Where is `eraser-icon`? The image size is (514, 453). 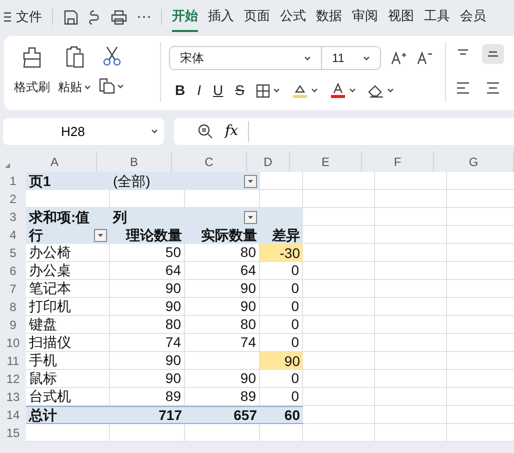 eraser-icon is located at coordinates (376, 91).